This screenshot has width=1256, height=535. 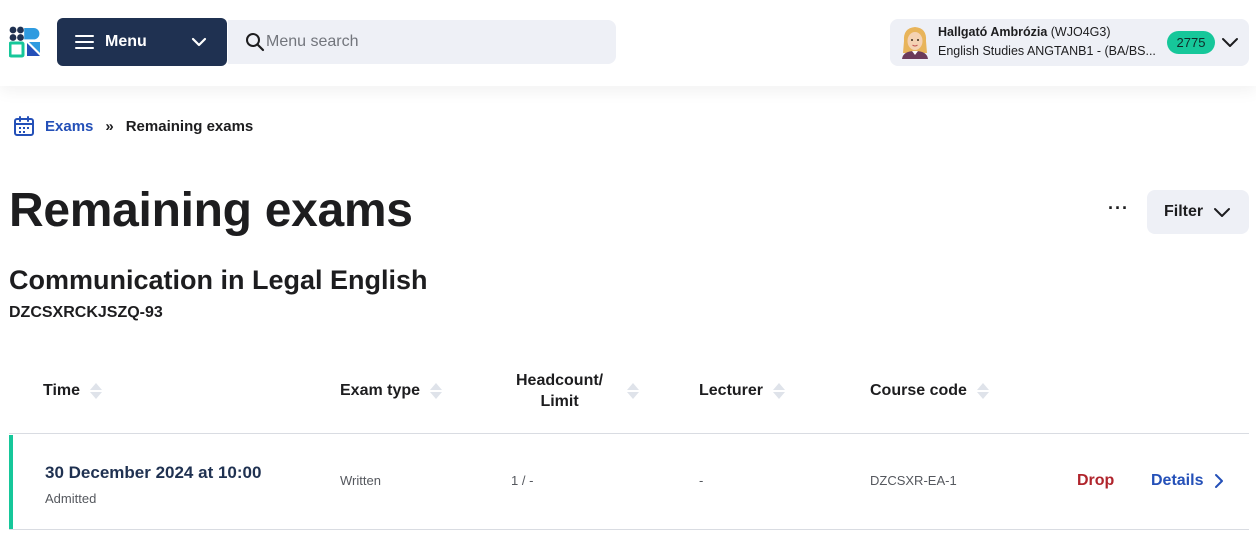 I want to click on headcount-cell: 1 / -, so click(x=522, y=480).